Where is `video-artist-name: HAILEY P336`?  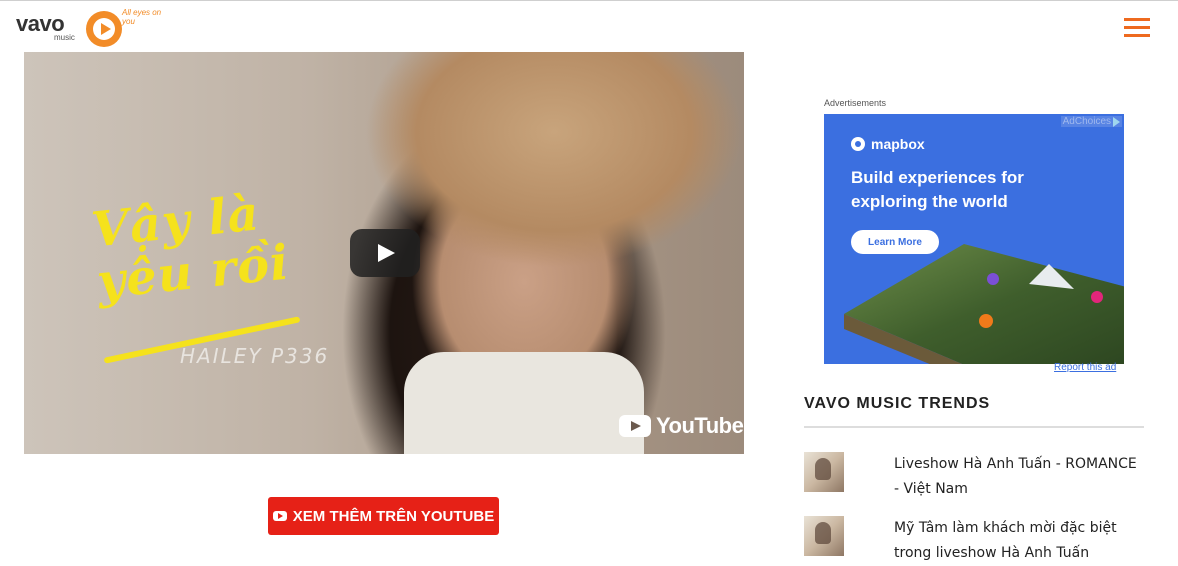
video-artist-name: HAILEY P336 is located at coordinates (255, 356).